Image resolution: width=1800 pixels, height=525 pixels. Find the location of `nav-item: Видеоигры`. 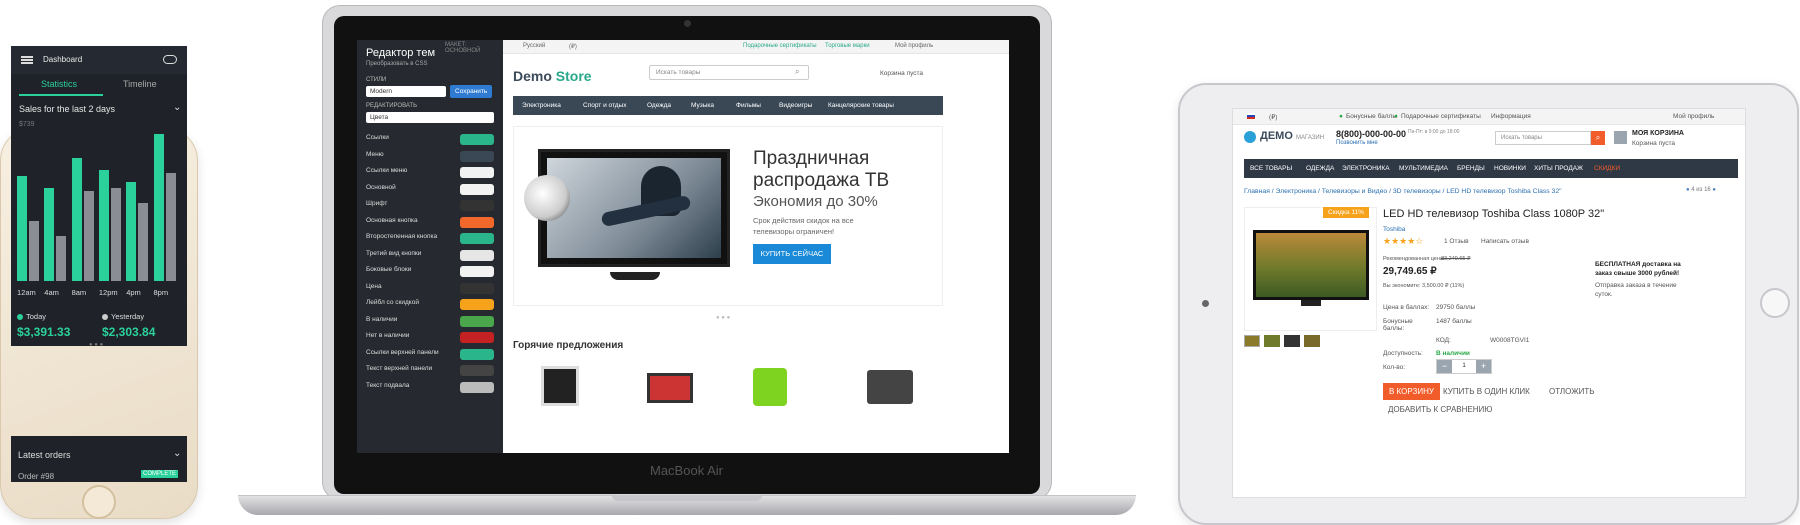

nav-item: Видеоигры is located at coordinates (795, 105).